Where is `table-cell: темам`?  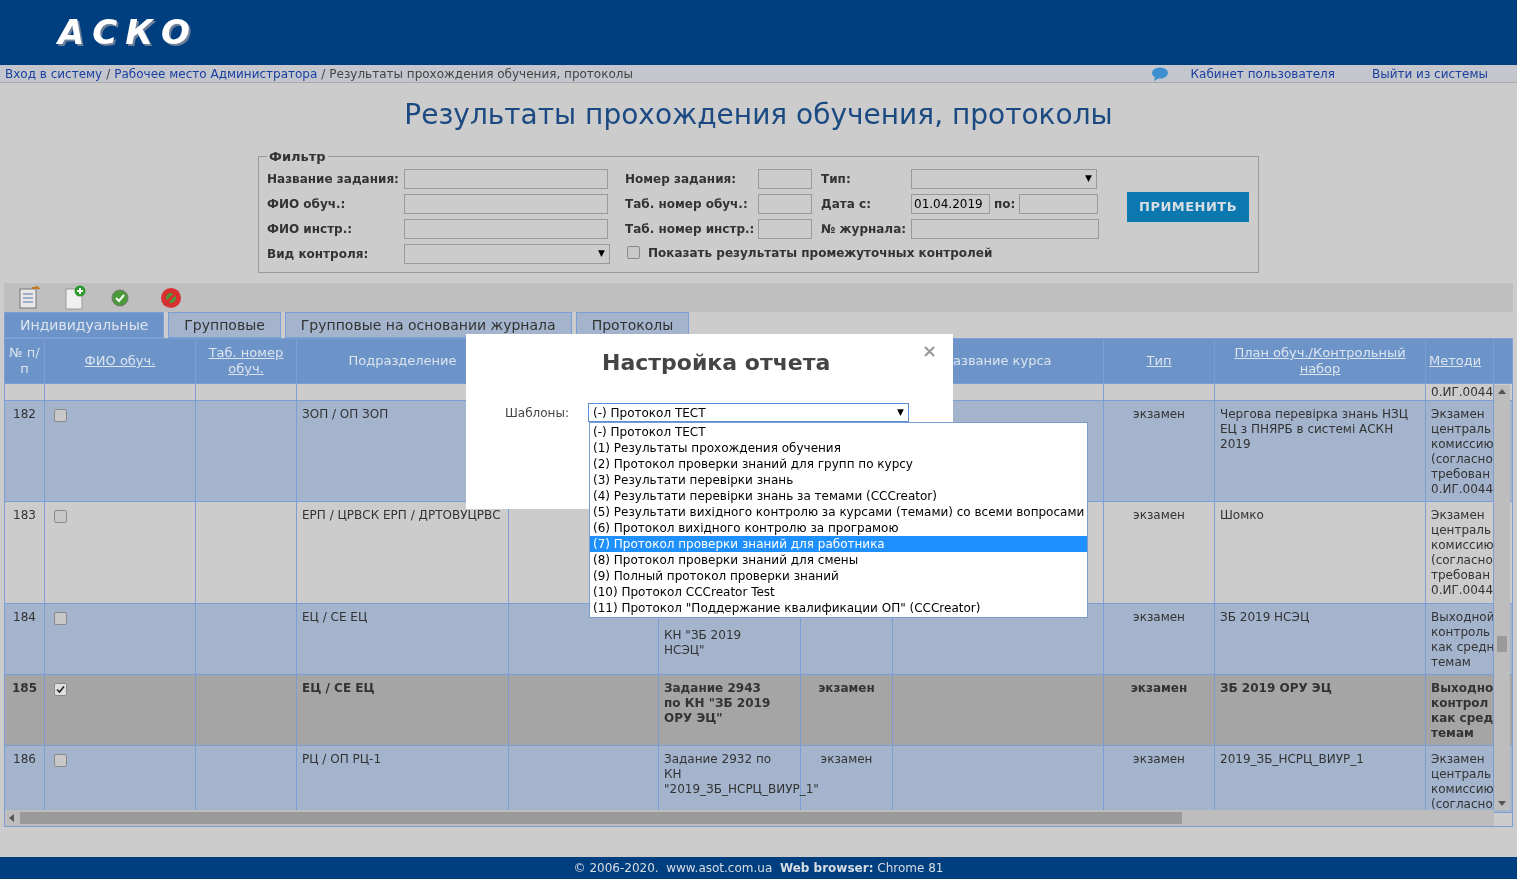 table-cell: темам is located at coordinates (1451, 662).